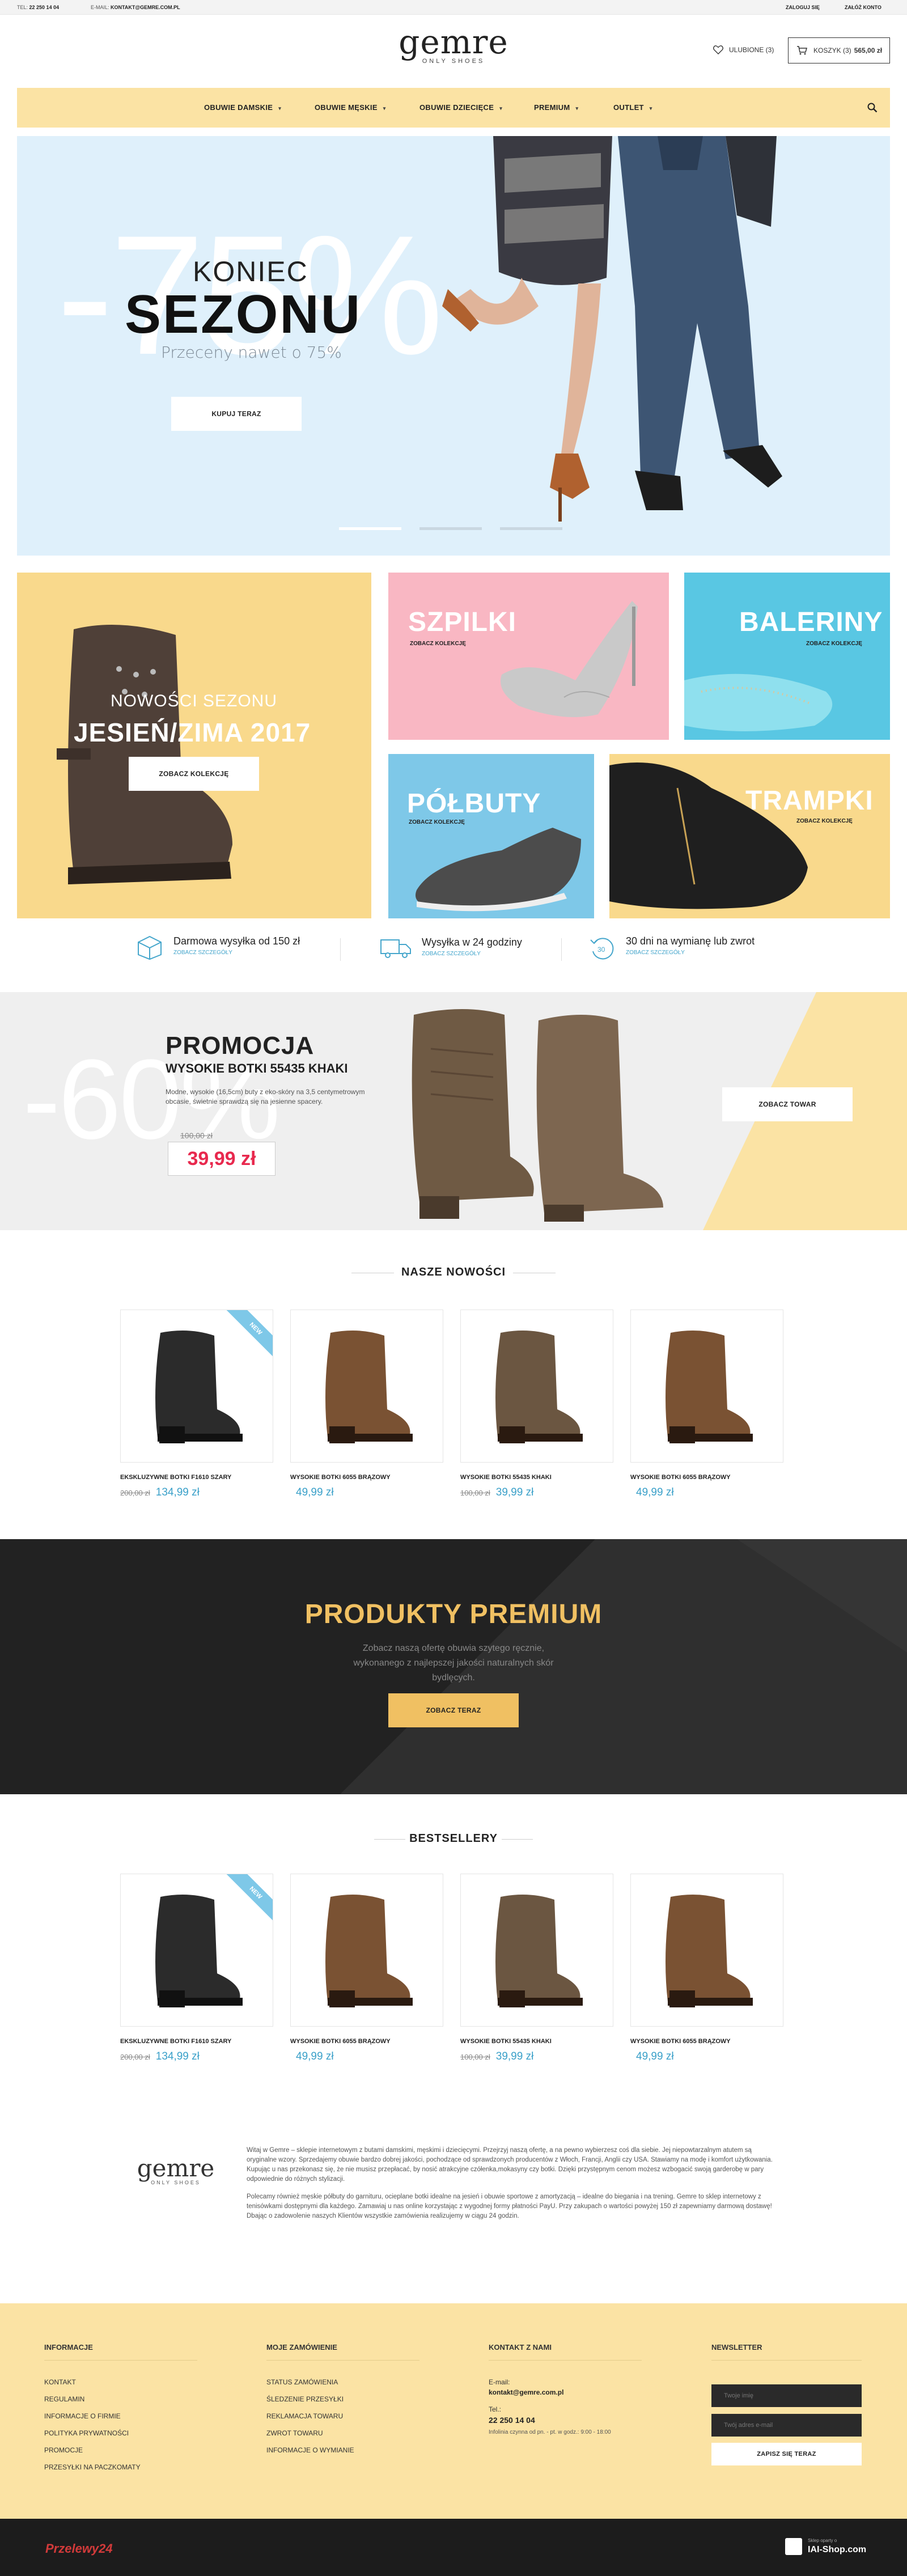 The image size is (907, 2576). What do you see at coordinates (526, 2392) in the screenshot?
I see `footer-email: kontakt@gemre.com.pl` at bounding box center [526, 2392].